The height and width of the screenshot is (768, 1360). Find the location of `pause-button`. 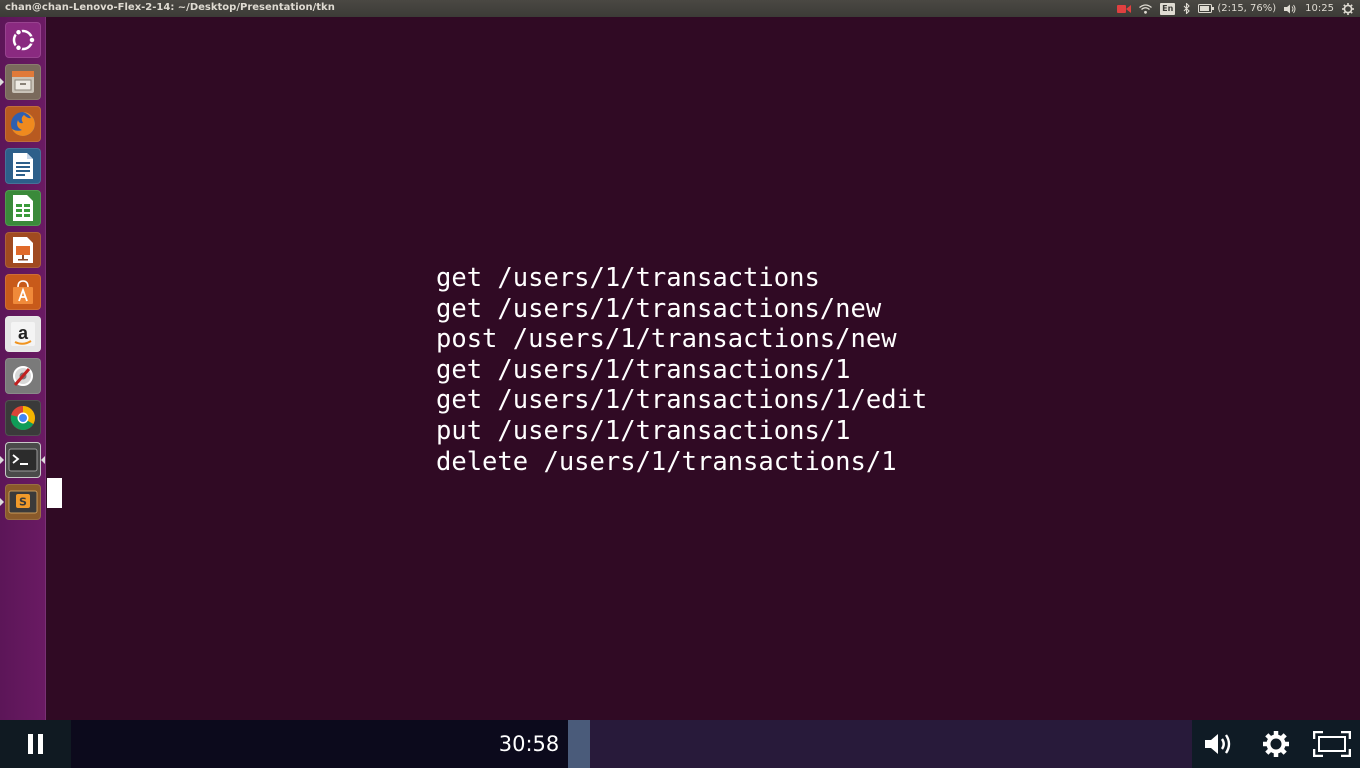

pause-button is located at coordinates (35, 744).